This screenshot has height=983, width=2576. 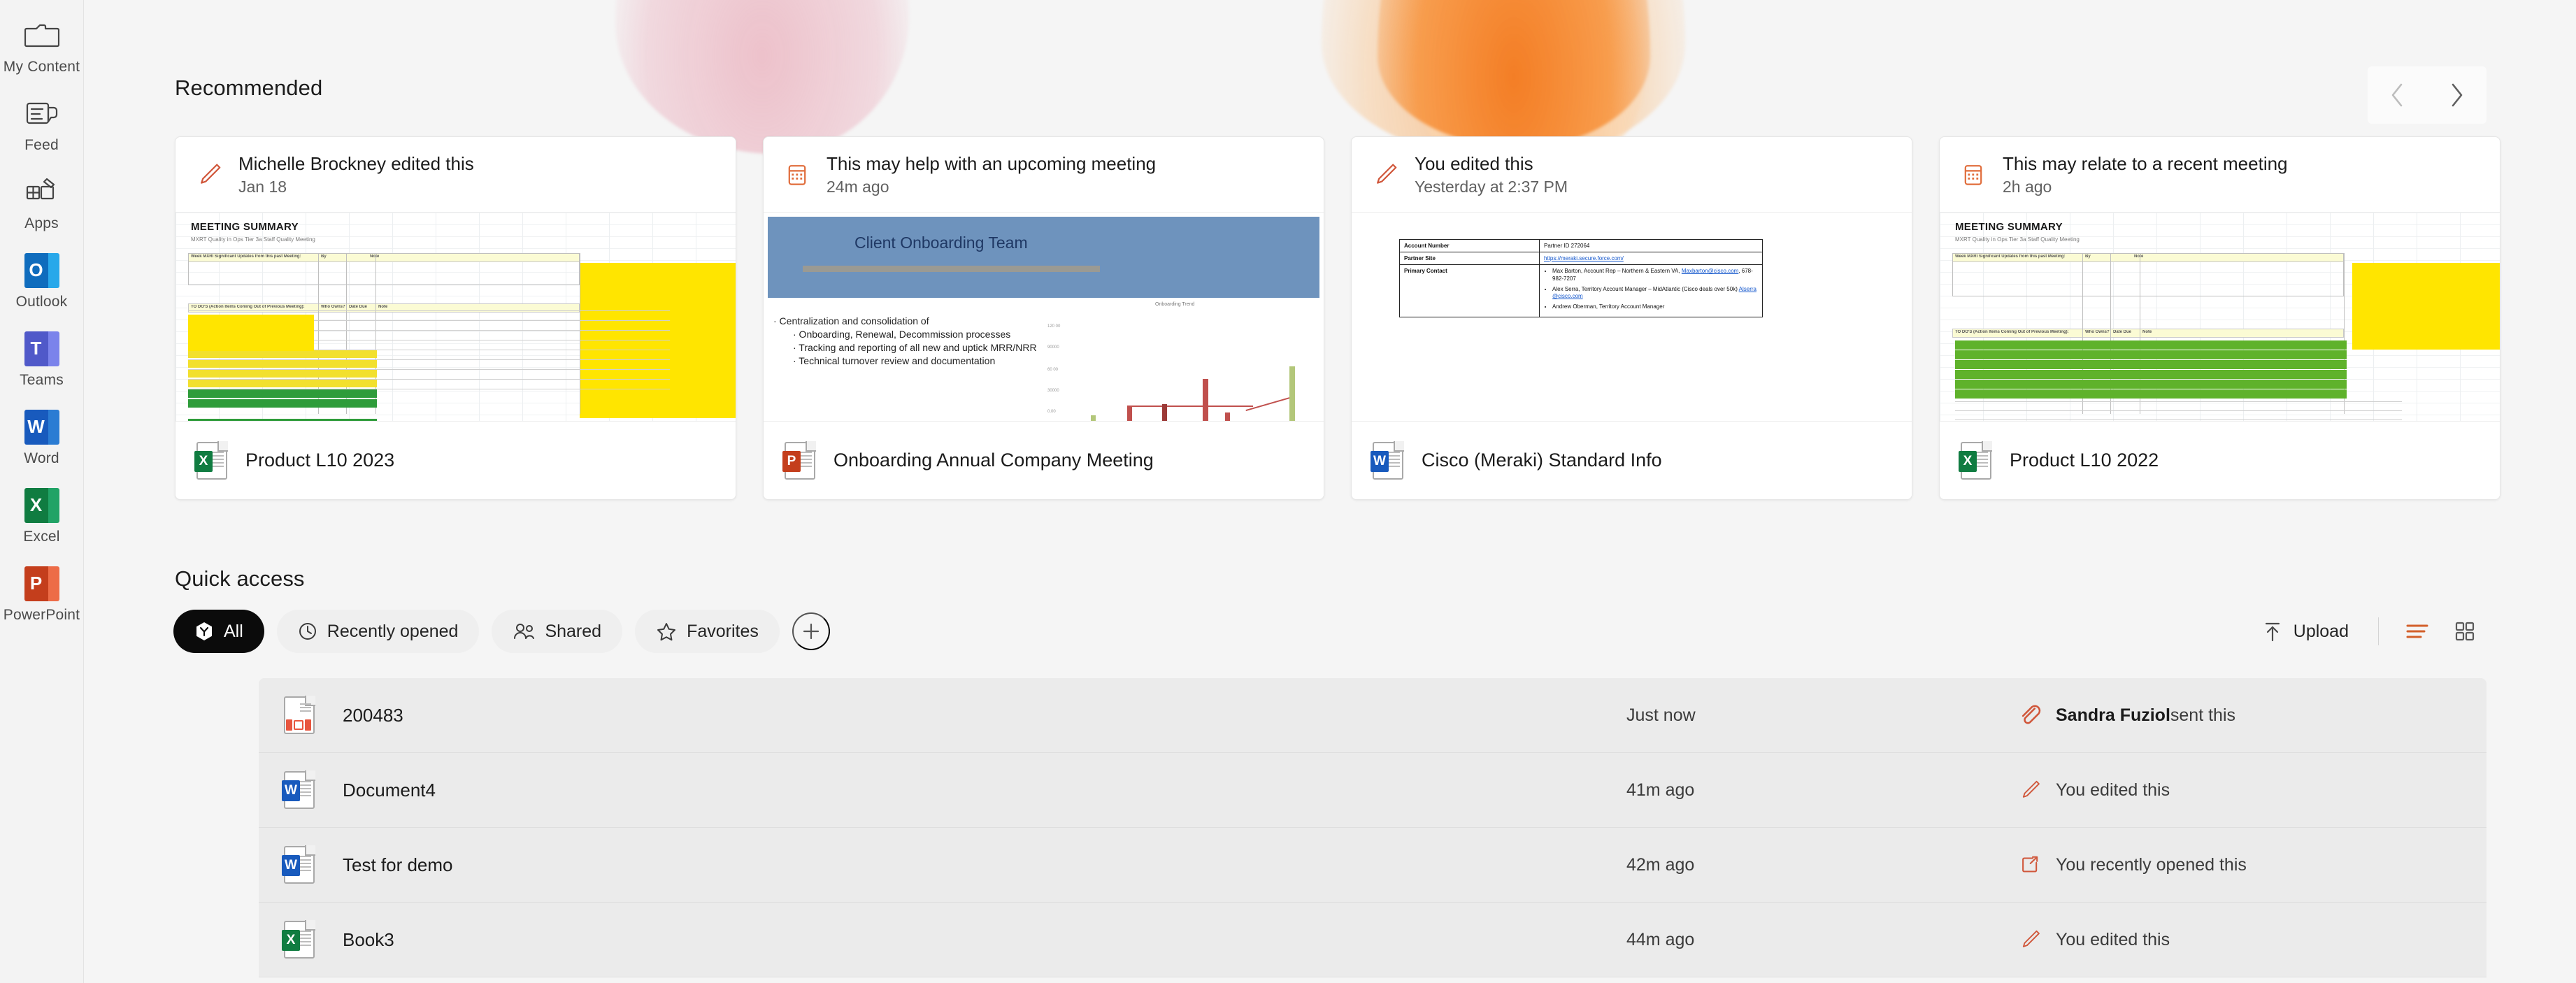 I want to click on grid-view-button, so click(x=2464, y=631).